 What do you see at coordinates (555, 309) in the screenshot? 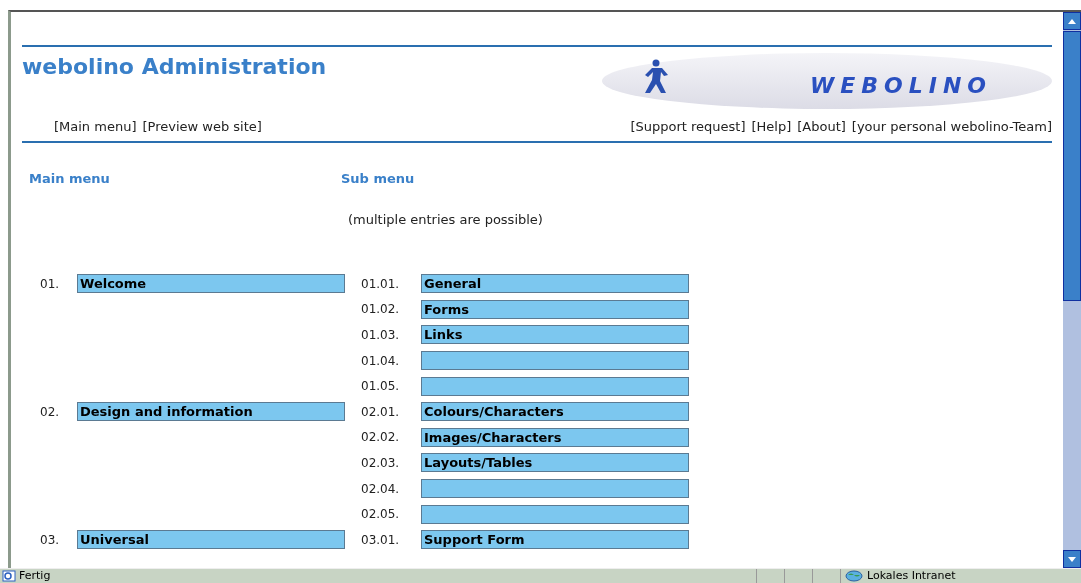
I see `entry-field: Forms` at bounding box center [555, 309].